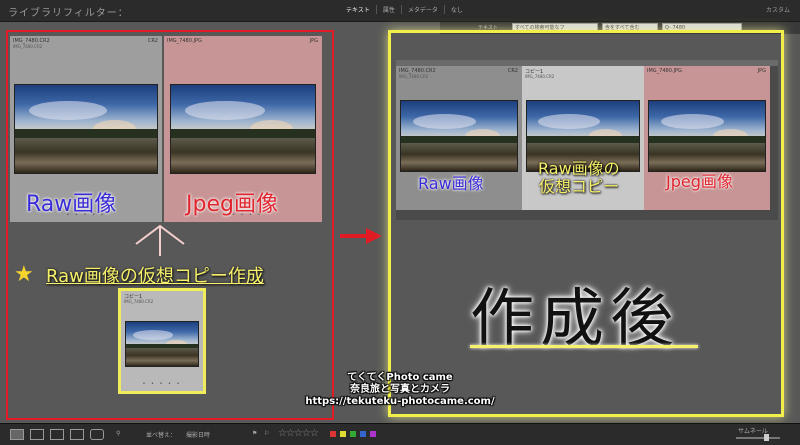  What do you see at coordinates (333, 434) in the screenshot?
I see `color-label-red` at bounding box center [333, 434].